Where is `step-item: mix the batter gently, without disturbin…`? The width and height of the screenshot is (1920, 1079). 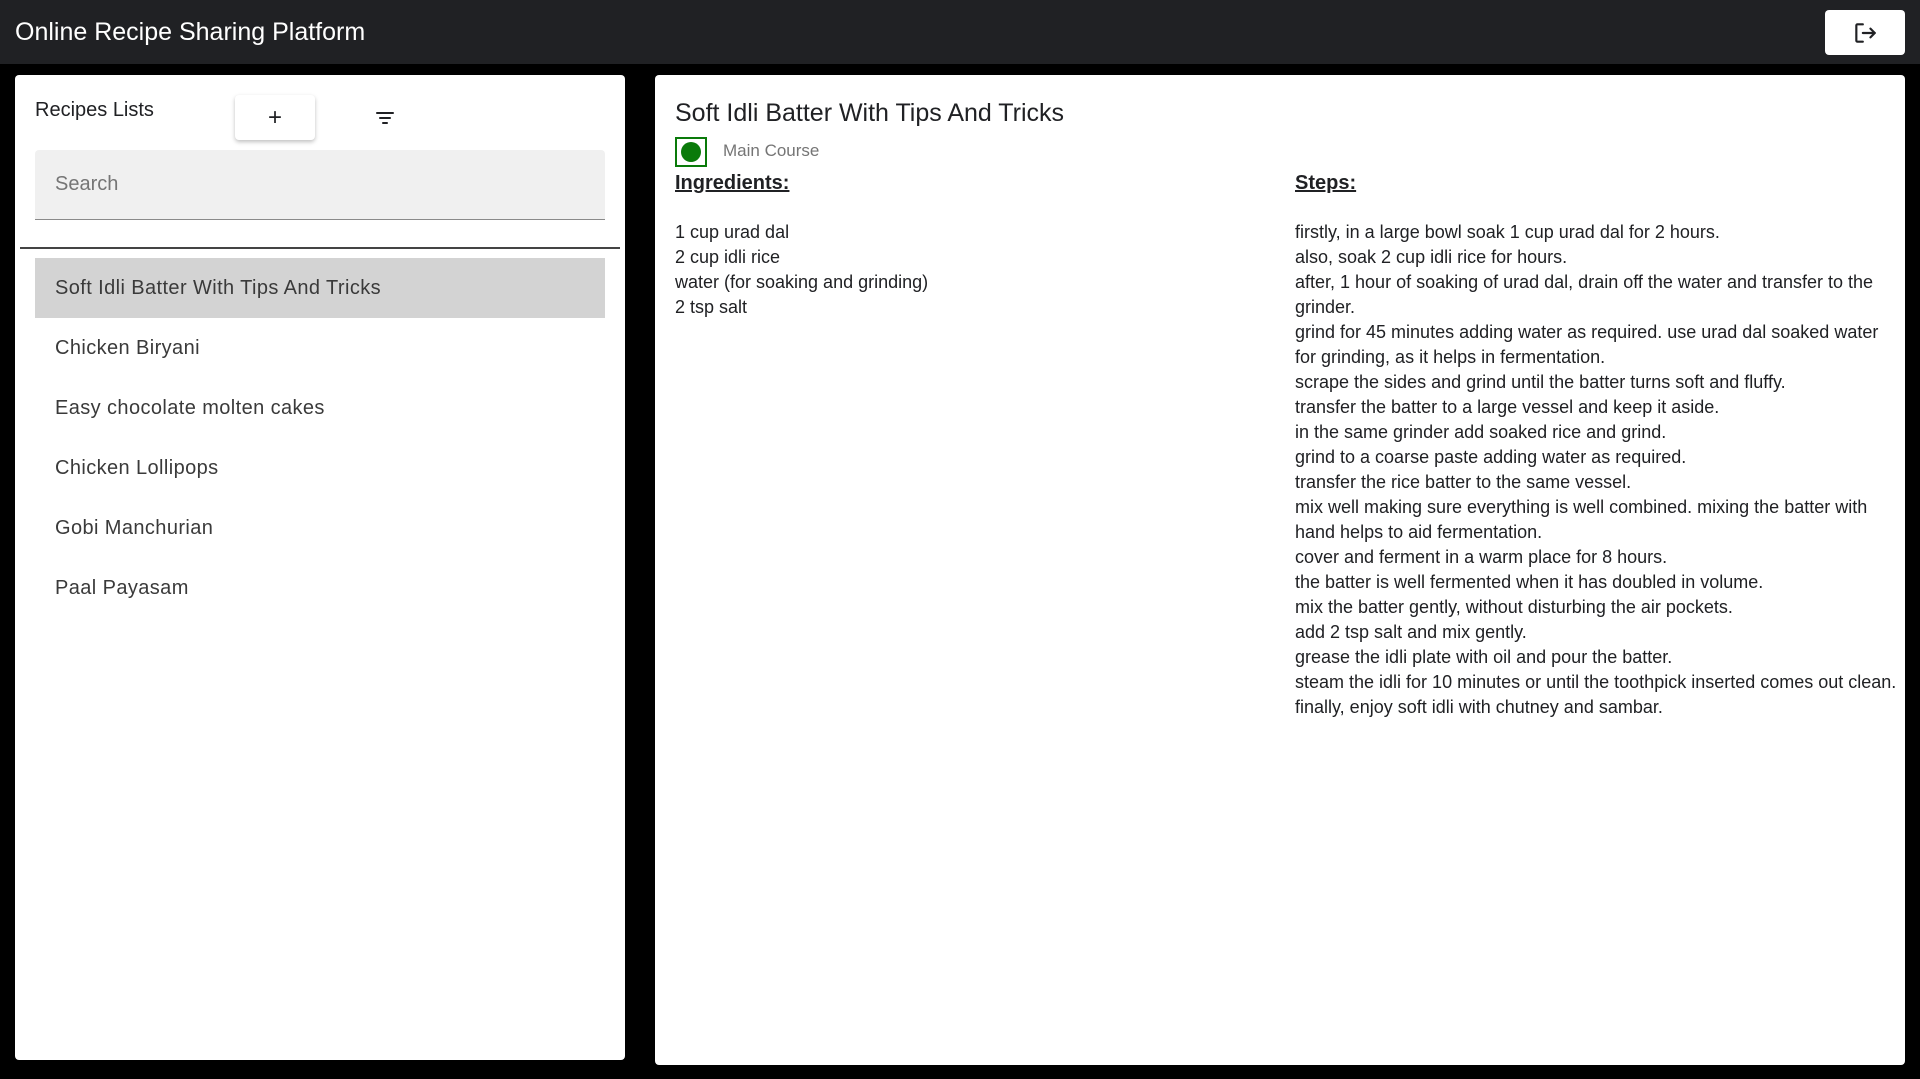 step-item: mix the batter gently, without disturbin… is located at coordinates (1514, 607).